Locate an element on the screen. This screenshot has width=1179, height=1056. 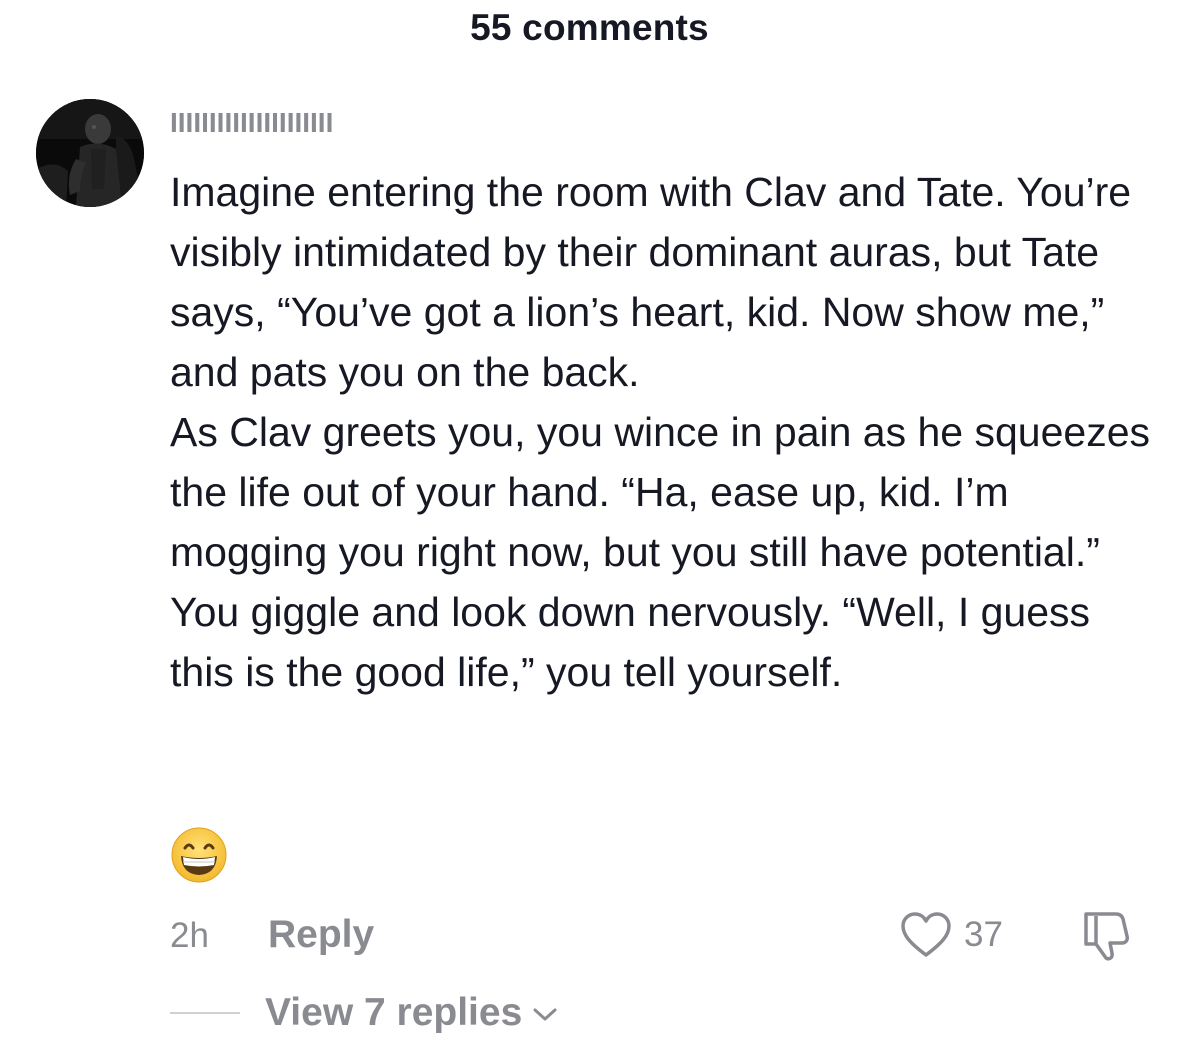
dislike-button is located at coordinates (1106, 936).